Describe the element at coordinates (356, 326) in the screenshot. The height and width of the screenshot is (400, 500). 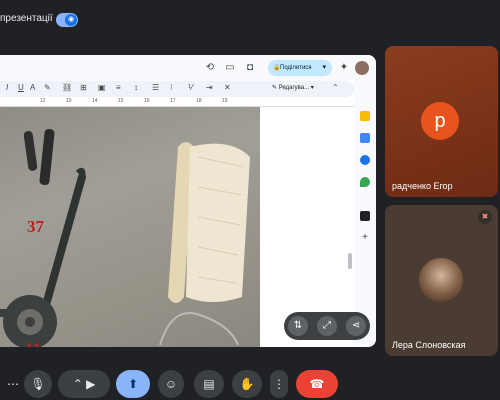
I see `share-nodes-icon: ⋖` at that location.